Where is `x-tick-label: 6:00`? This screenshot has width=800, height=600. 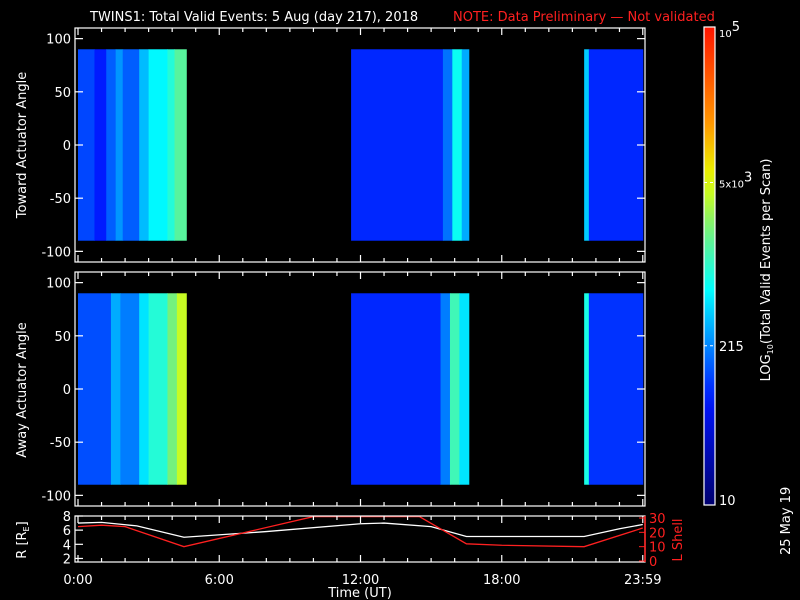
x-tick-label: 6:00 is located at coordinates (219, 580).